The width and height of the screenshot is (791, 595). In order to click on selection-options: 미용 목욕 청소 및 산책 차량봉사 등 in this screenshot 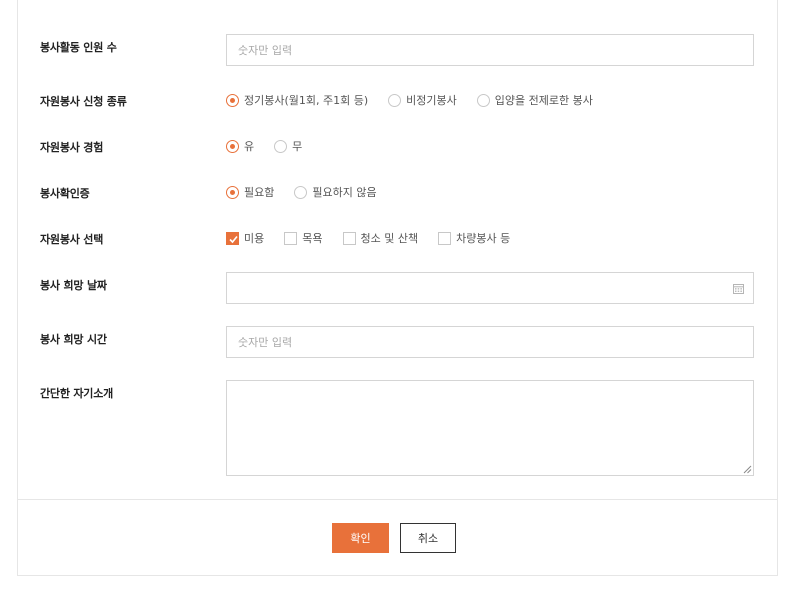, I will do `click(378, 238)`.